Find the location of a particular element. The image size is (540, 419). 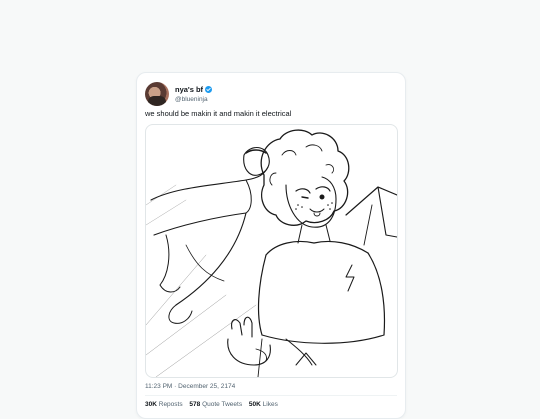

name-row: nya's bf is located at coordinates (194, 90).